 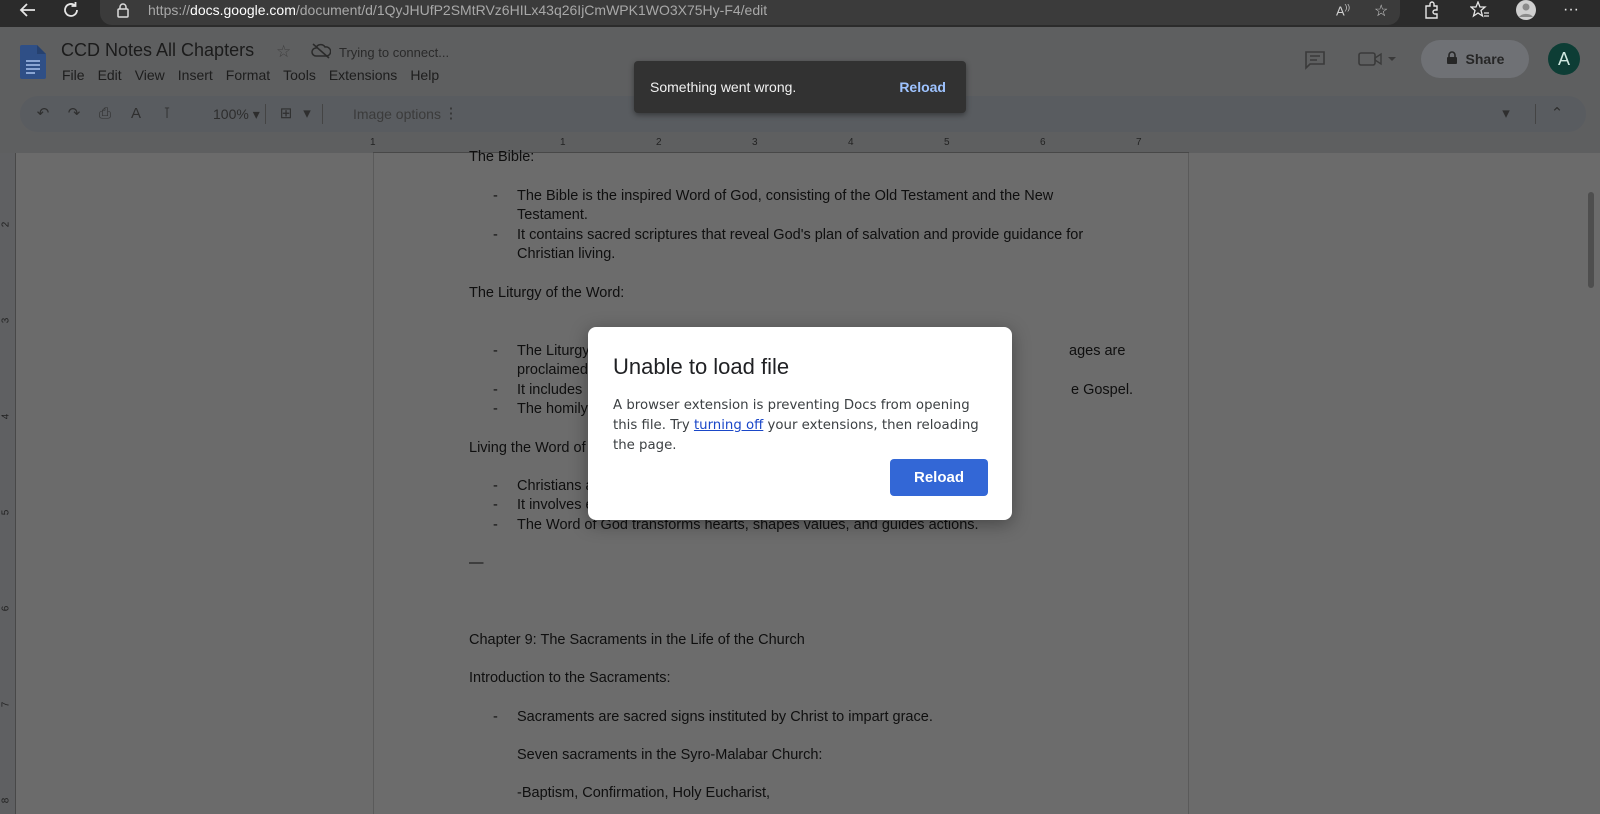 I want to click on doc-bullet-continuation: -Baptism, Confirmation, Holy Eucharist,, so click(x=643, y=793).